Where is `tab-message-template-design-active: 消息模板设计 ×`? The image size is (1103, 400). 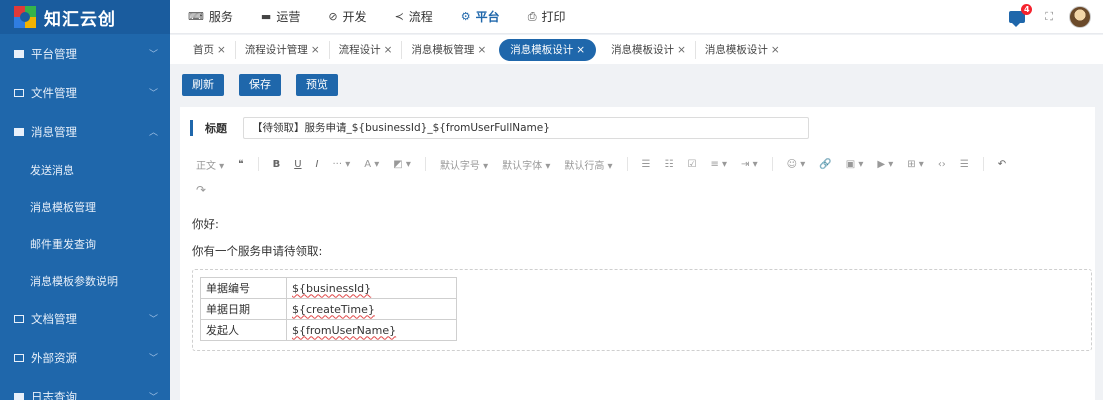 tab-message-template-design-active: 消息模板设计 × is located at coordinates (548, 49).